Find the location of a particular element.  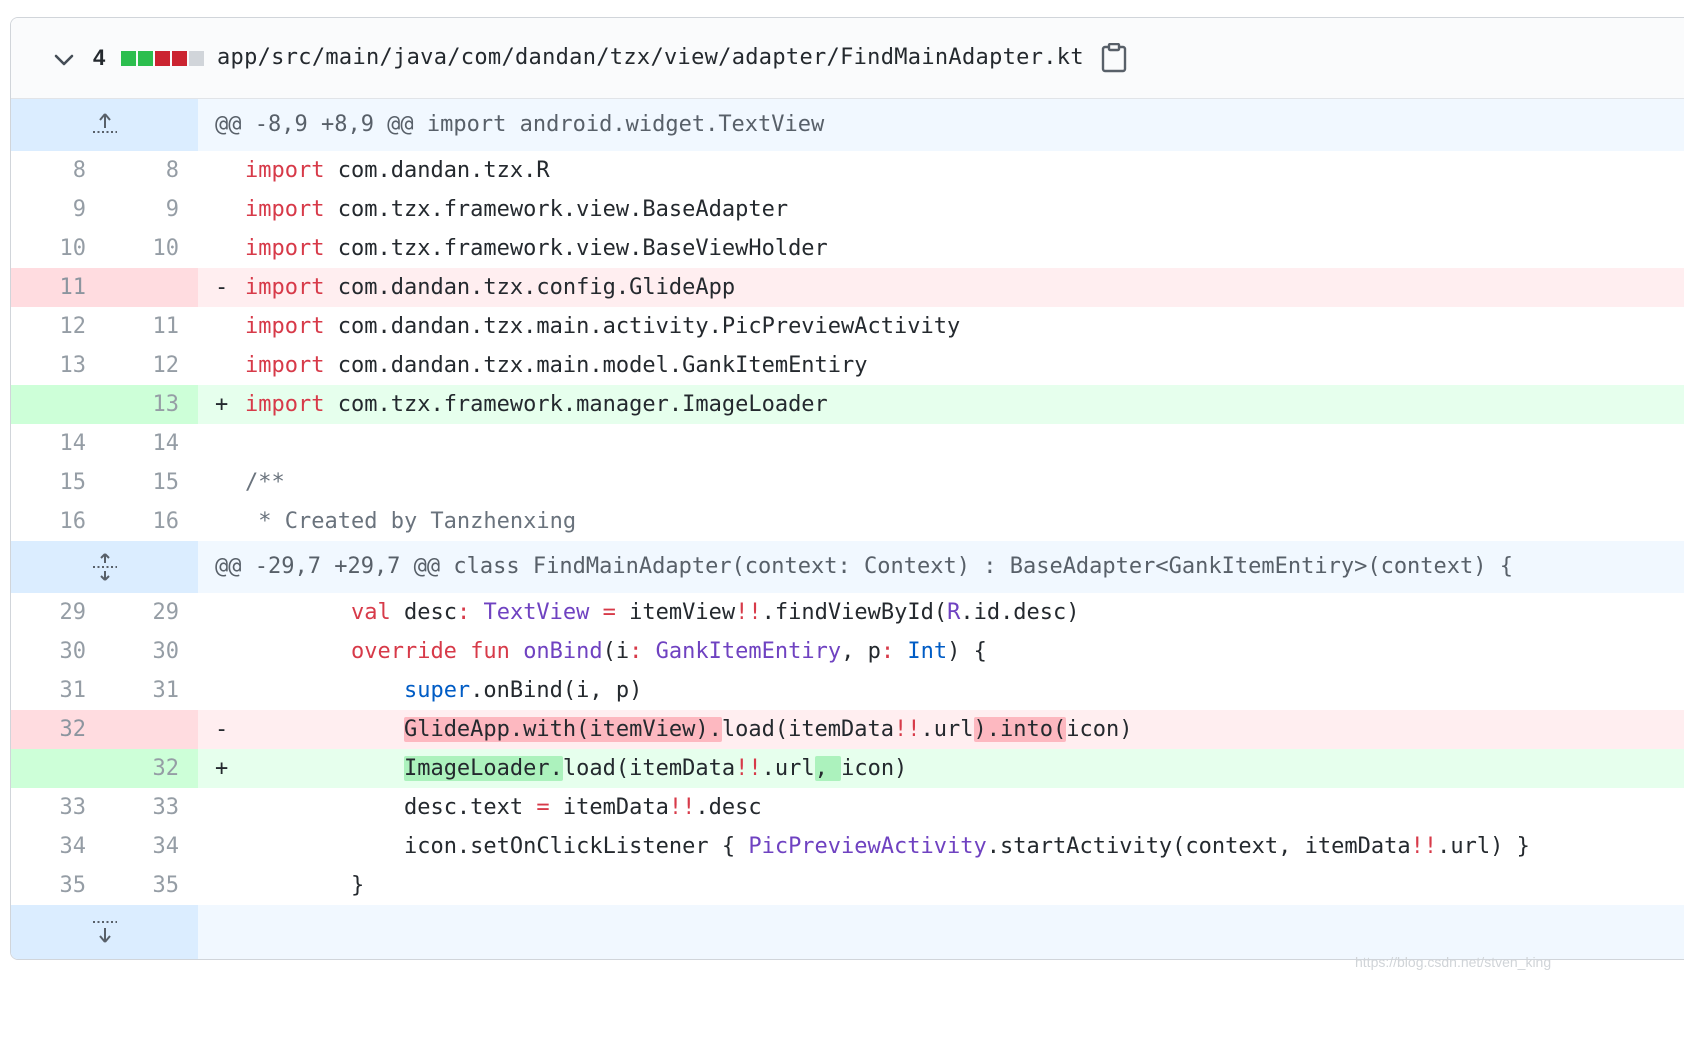

old-line-number: 9 is located at coordinates (48, 209).